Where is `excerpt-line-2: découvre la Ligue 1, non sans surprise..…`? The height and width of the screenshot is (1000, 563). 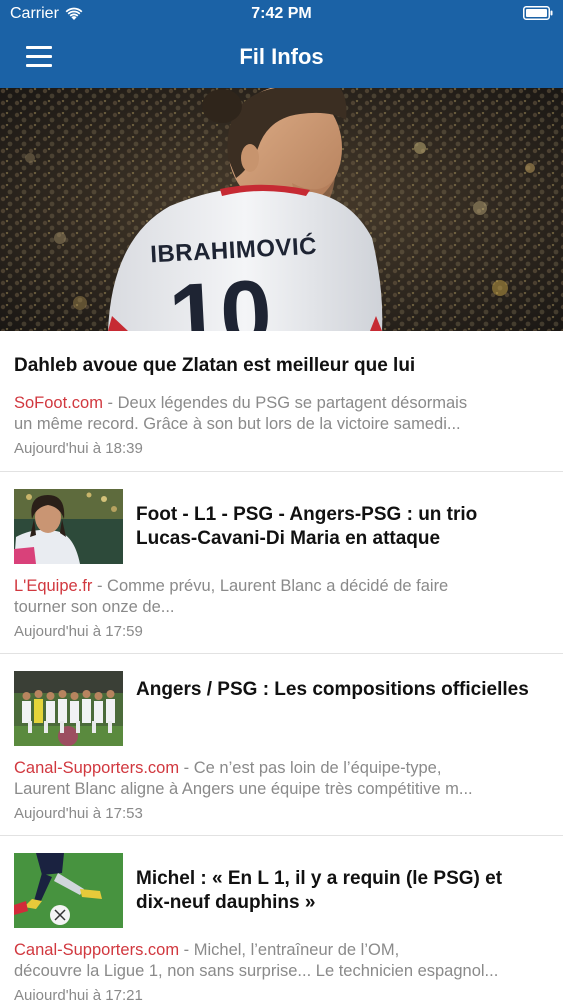
excerpt-line-2: découvre la Ligue 1, non sans surprise..… is located at coordinates (256, 971).